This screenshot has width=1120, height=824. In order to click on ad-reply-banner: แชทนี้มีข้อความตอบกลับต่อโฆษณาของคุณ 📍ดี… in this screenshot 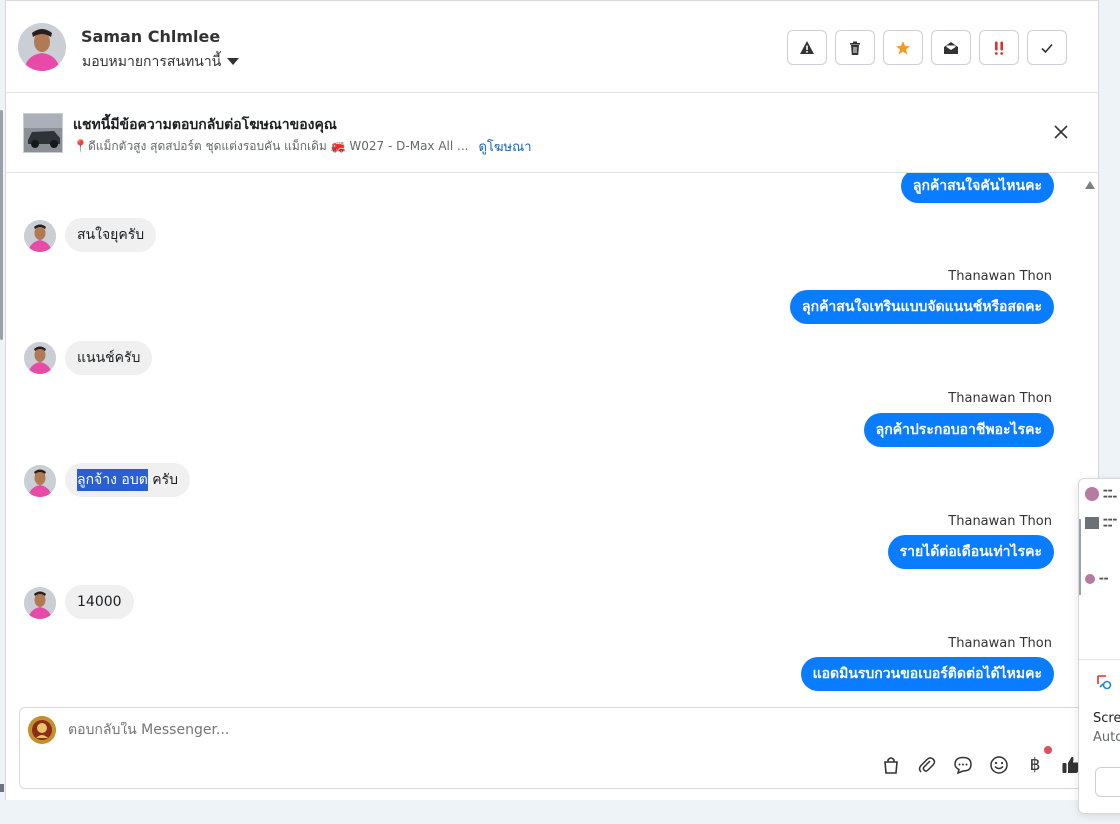, I will do `click(552, 133)`.